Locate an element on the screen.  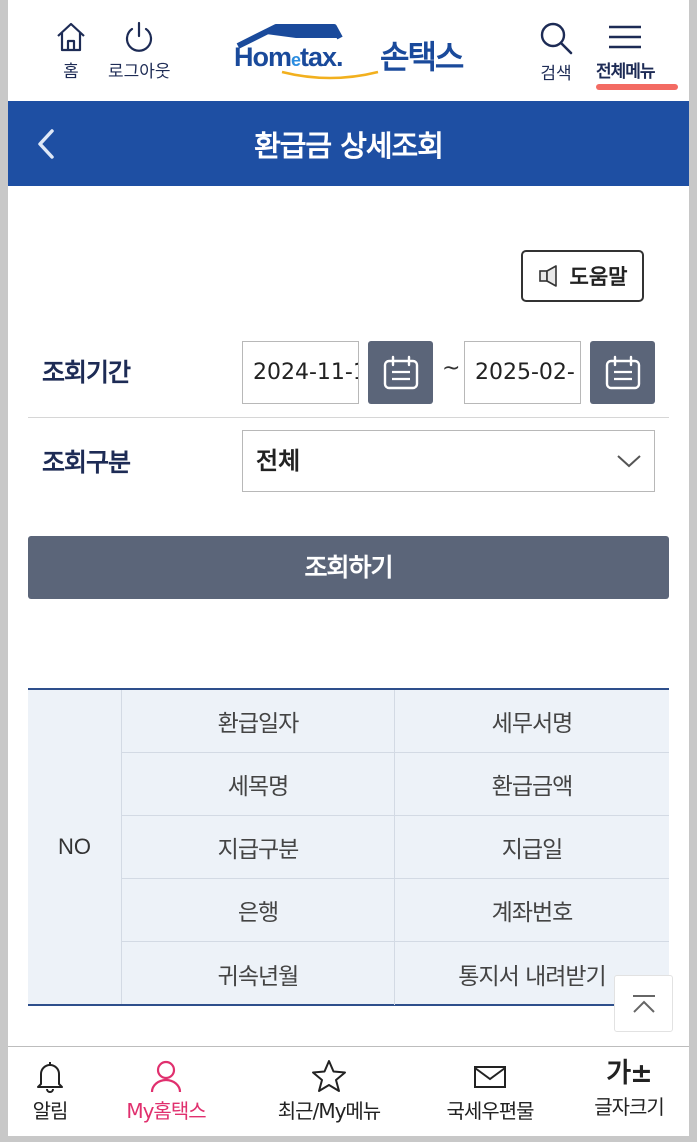
nav-recent-label: 최근/My메뉴 is located at coordinates (329, 1111).